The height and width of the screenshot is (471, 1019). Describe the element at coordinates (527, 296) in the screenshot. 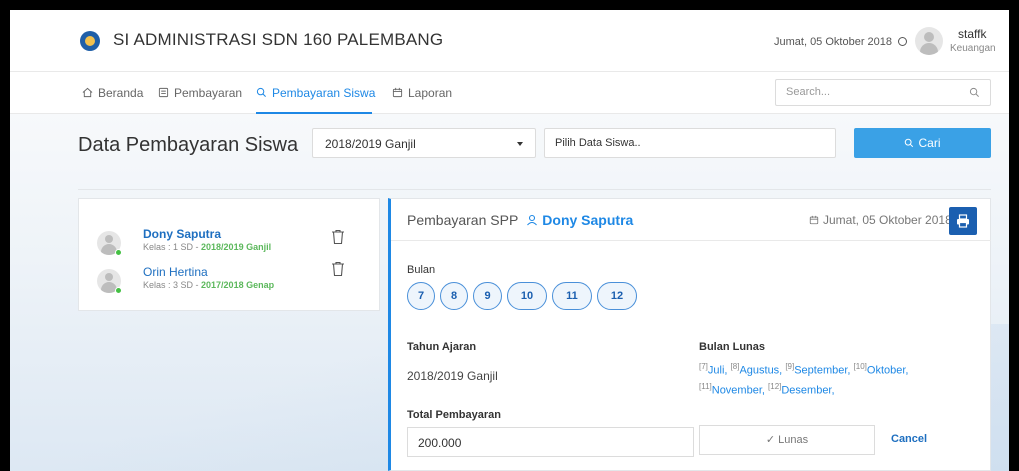

I see `month-button-10: 10` at that location.